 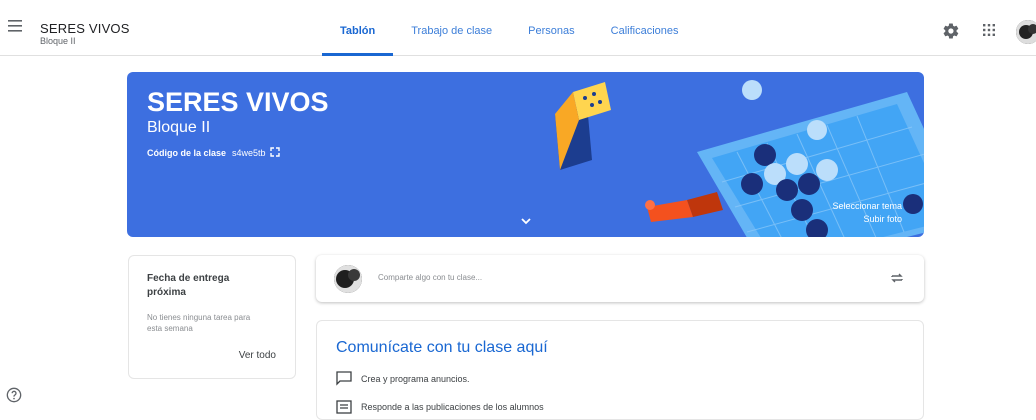 I want to click on tab-stream: Tablón, so click(x=358, y=28).